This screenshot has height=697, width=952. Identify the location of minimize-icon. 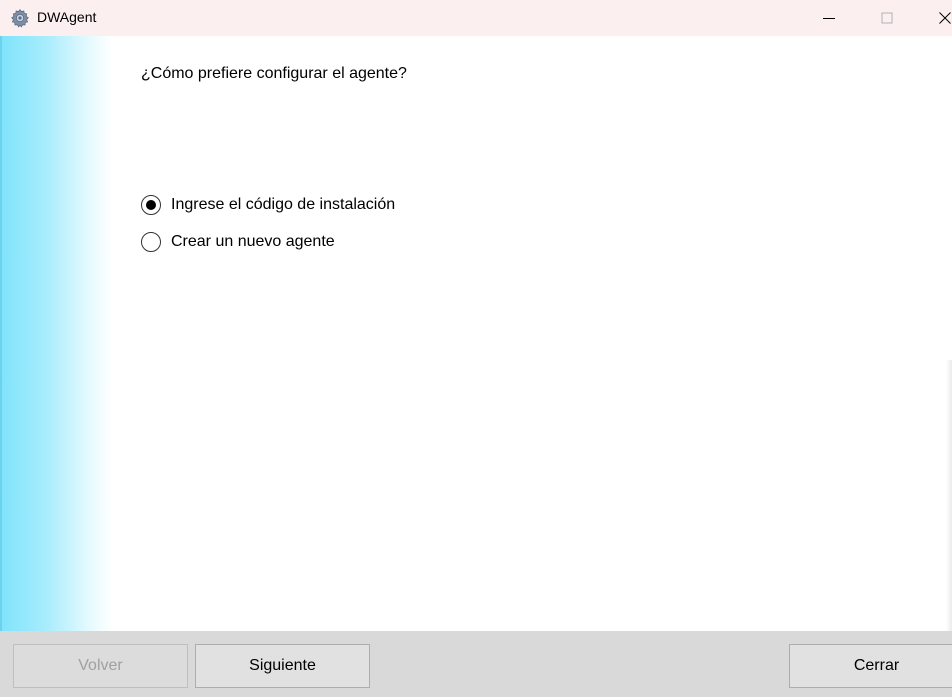
(829, 18).